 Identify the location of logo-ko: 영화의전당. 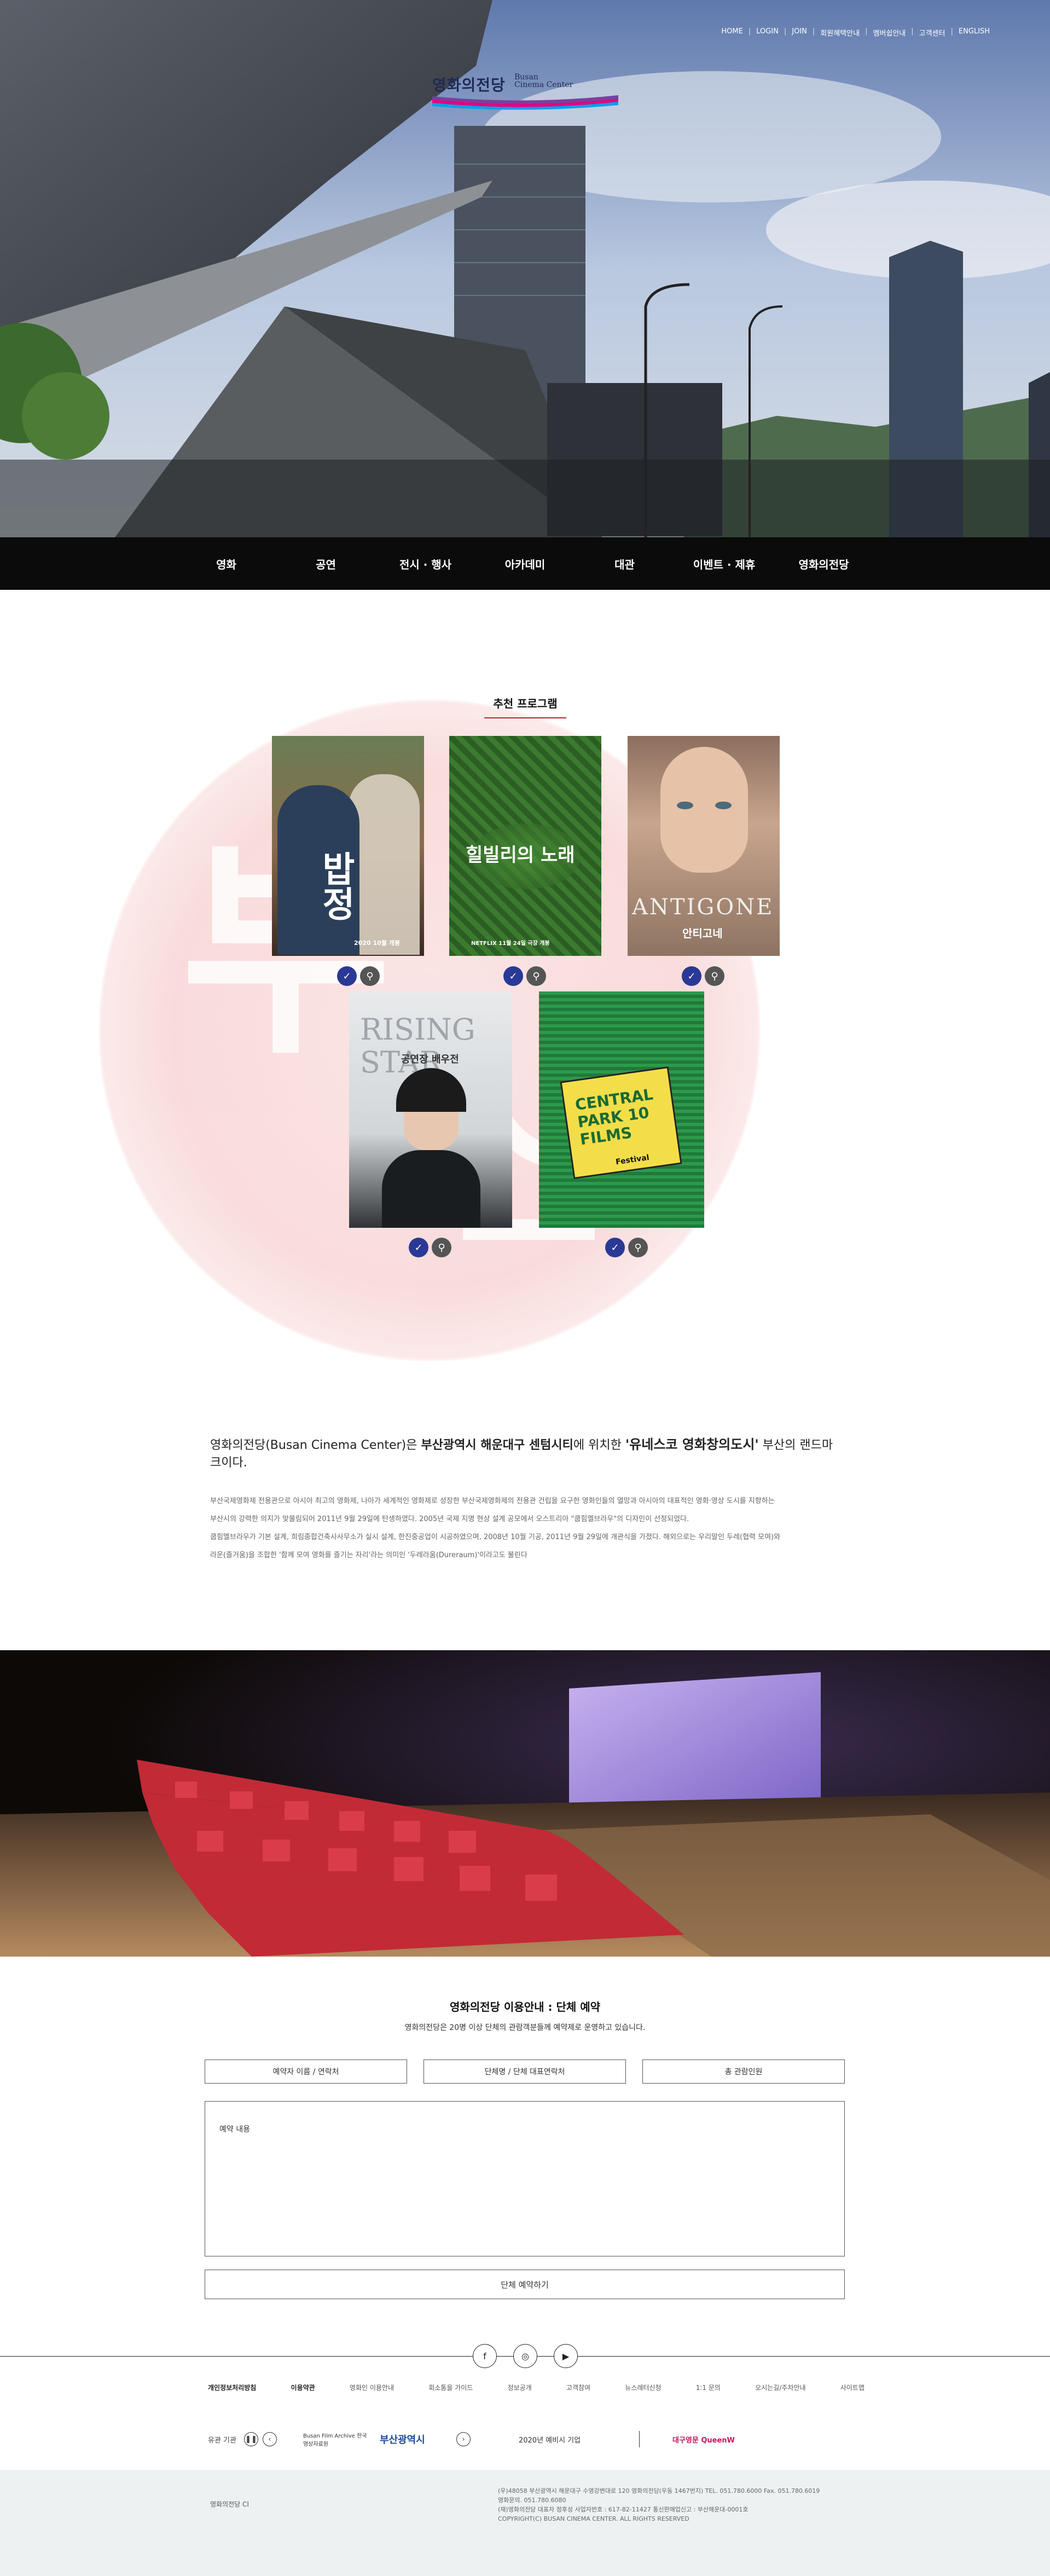
(469, 85).